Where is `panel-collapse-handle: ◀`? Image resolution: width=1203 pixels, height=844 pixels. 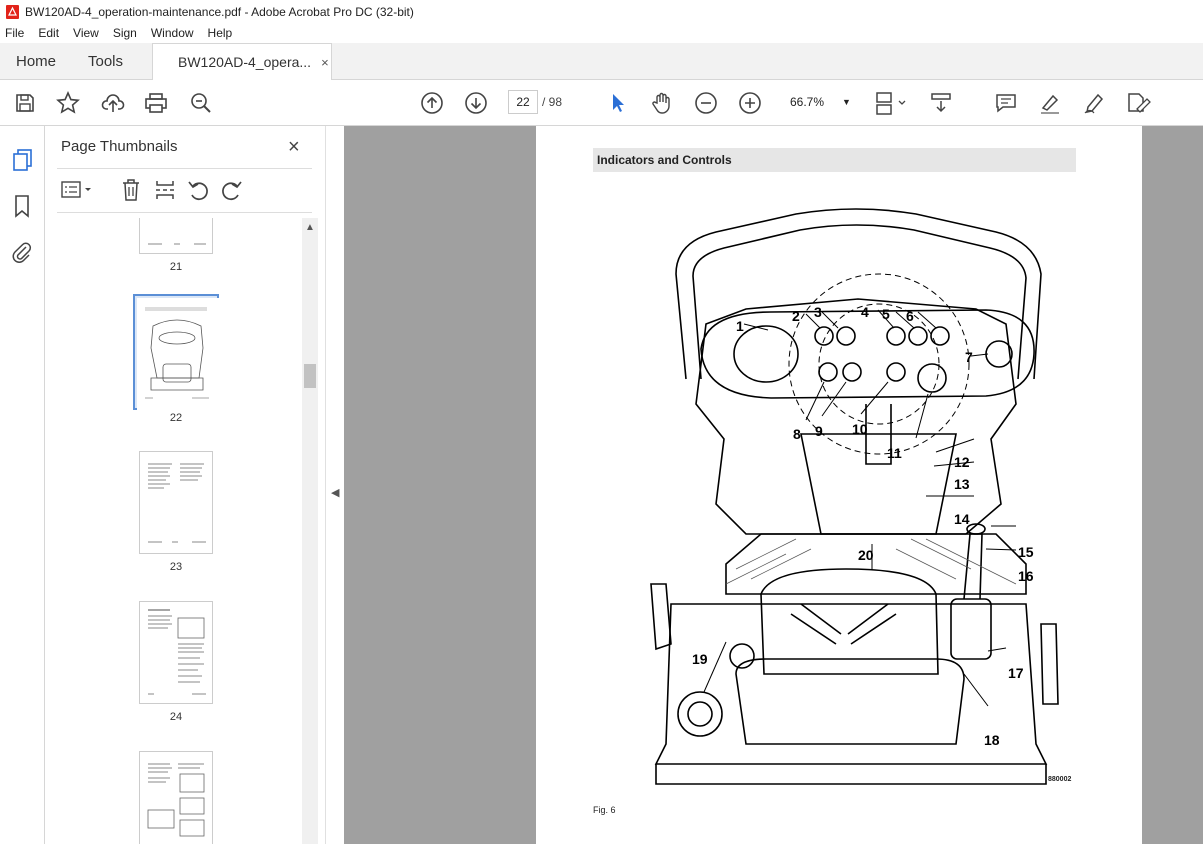
panel-collapse-handle: ◀ is located at coordinates (334, 485).